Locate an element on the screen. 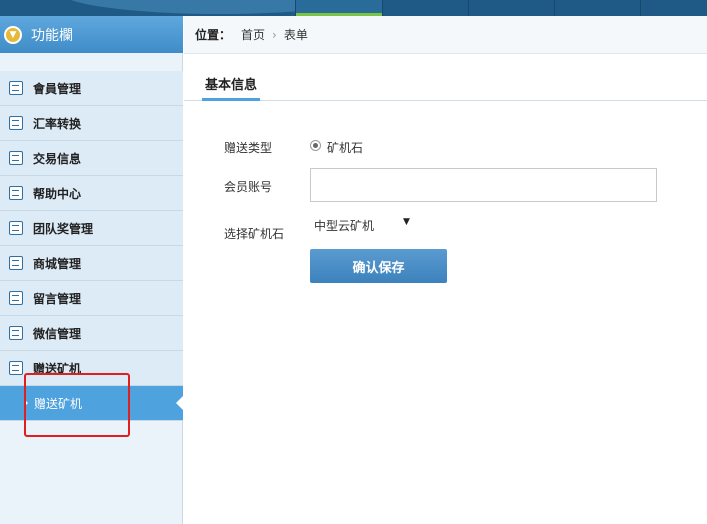 This screenshot has width=707, height=524. miner-select: 中型云矿机 ▼ is located at coordinates (362, 225).